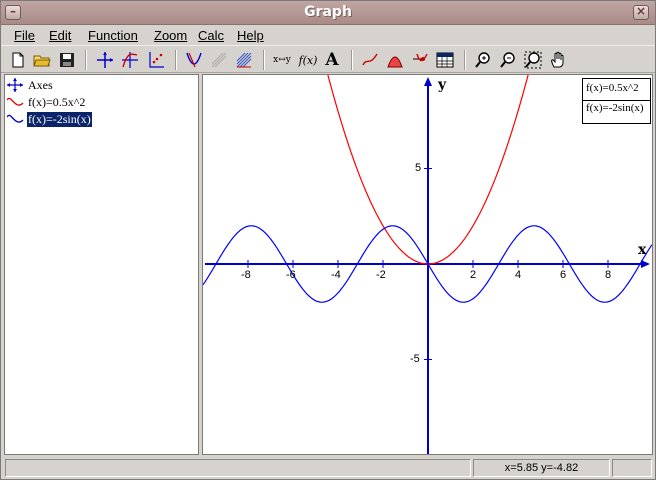 This screenshot has width=656, height=480. What do you see at coordinates (415, 358) in the screenshot?
I see `y-tick-label: -5` at bounding box center [415, 358].